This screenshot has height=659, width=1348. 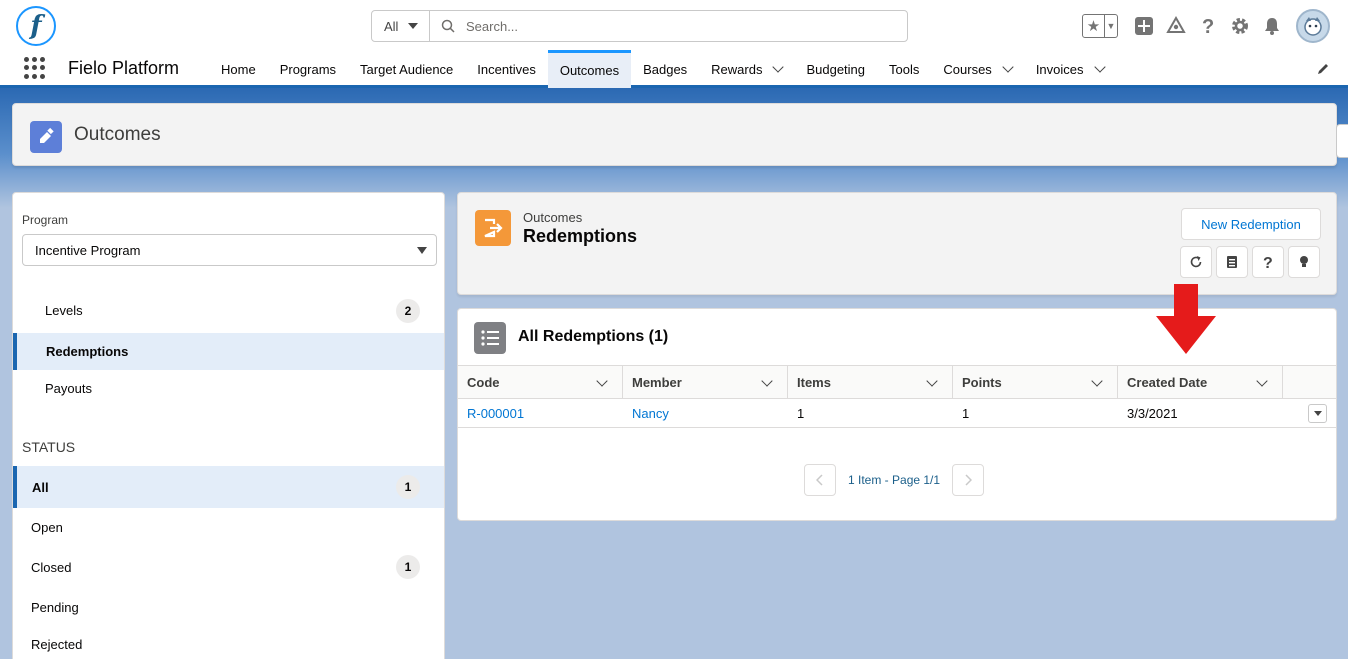 What do you see at coordinates (870, 382) in the screenshot?
I see `column-header-items: Items` at bounding box center [870, 382].